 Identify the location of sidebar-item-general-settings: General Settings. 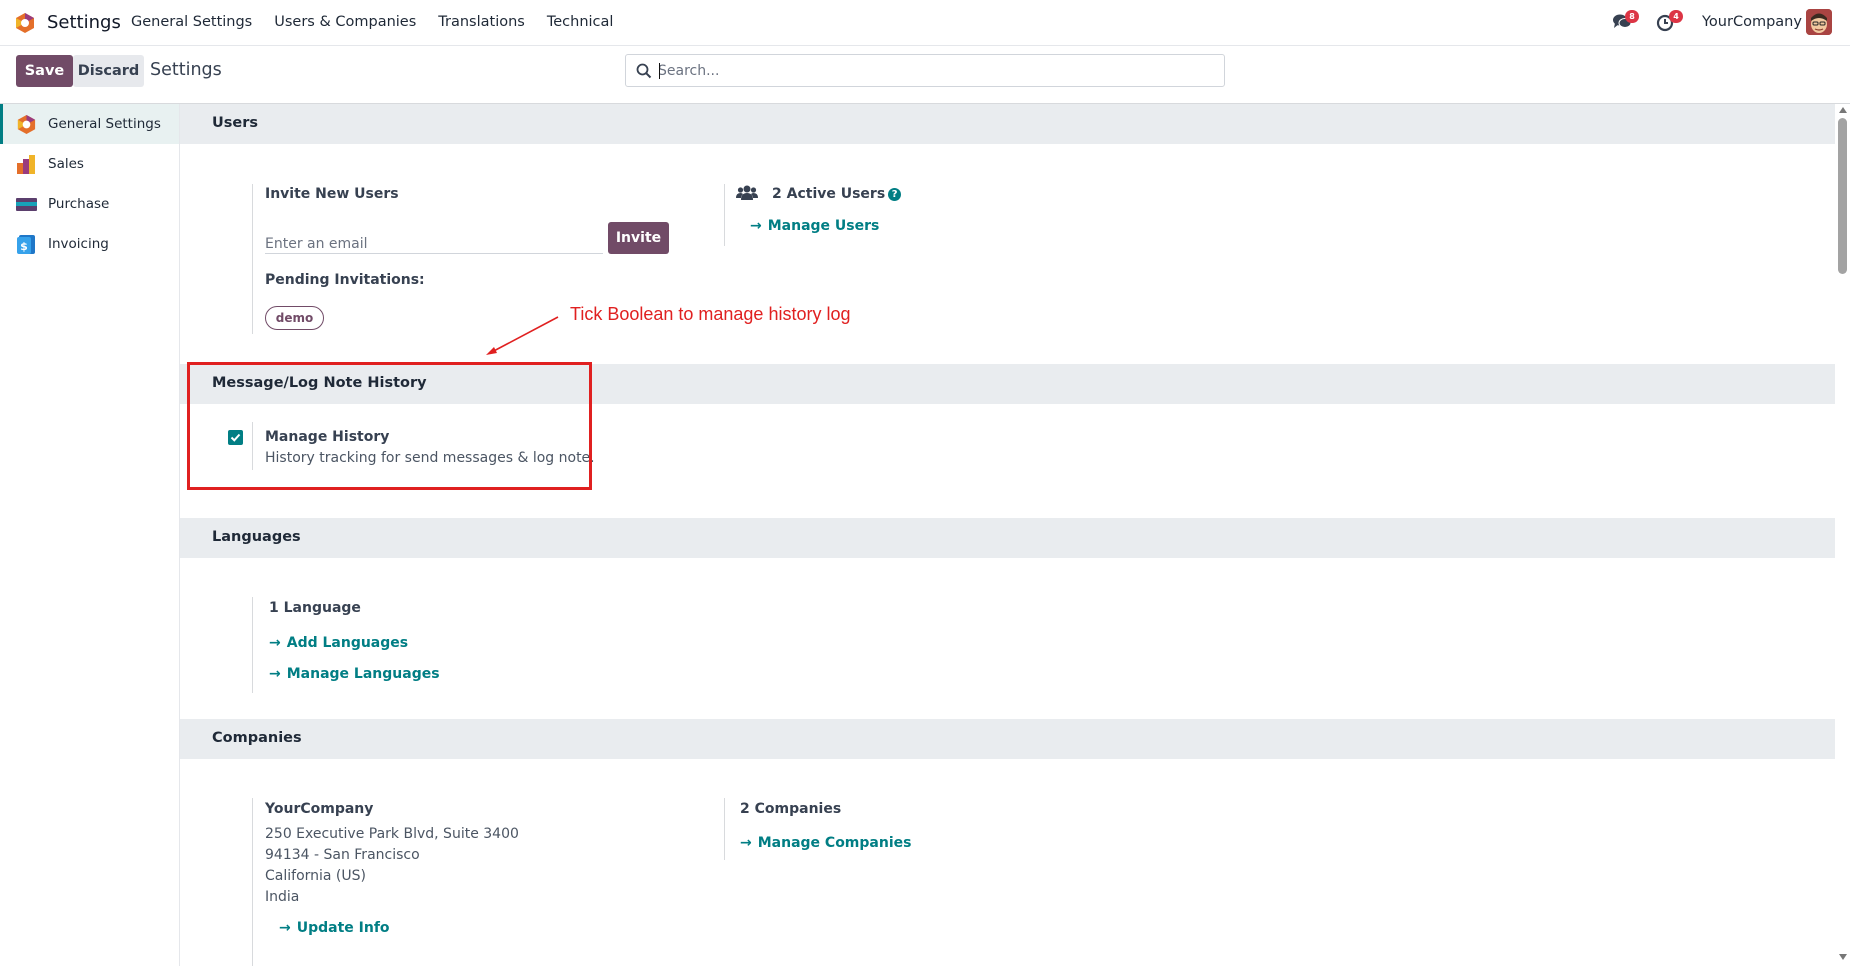
(89, 124).